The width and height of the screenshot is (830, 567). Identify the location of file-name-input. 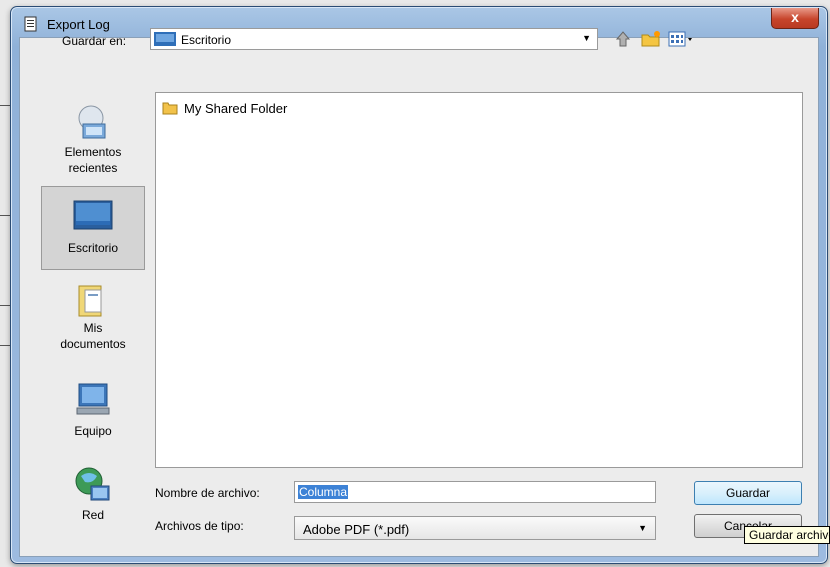
(475, 492).